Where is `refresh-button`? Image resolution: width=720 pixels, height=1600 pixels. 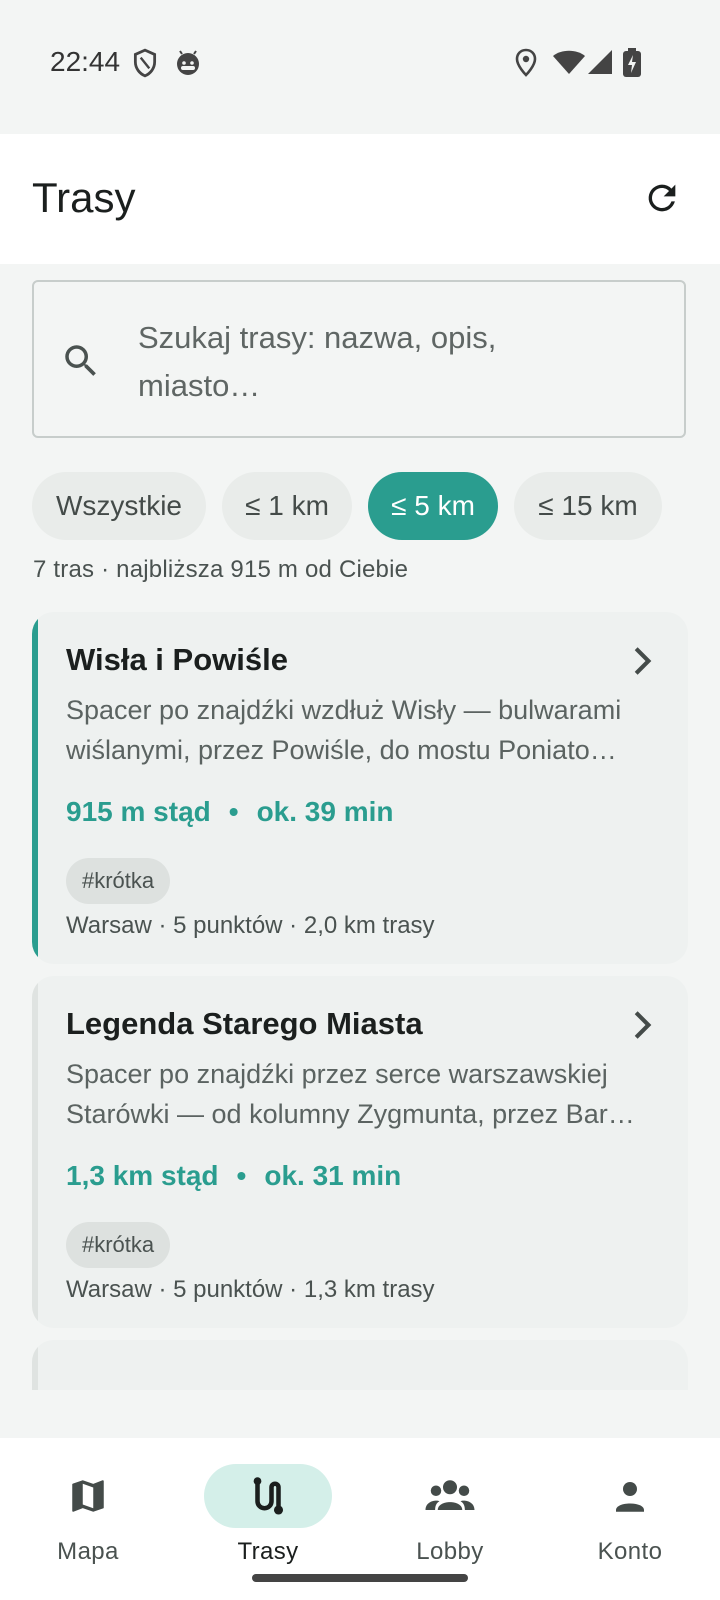 refresh-button is located at coordinates (662, 198).